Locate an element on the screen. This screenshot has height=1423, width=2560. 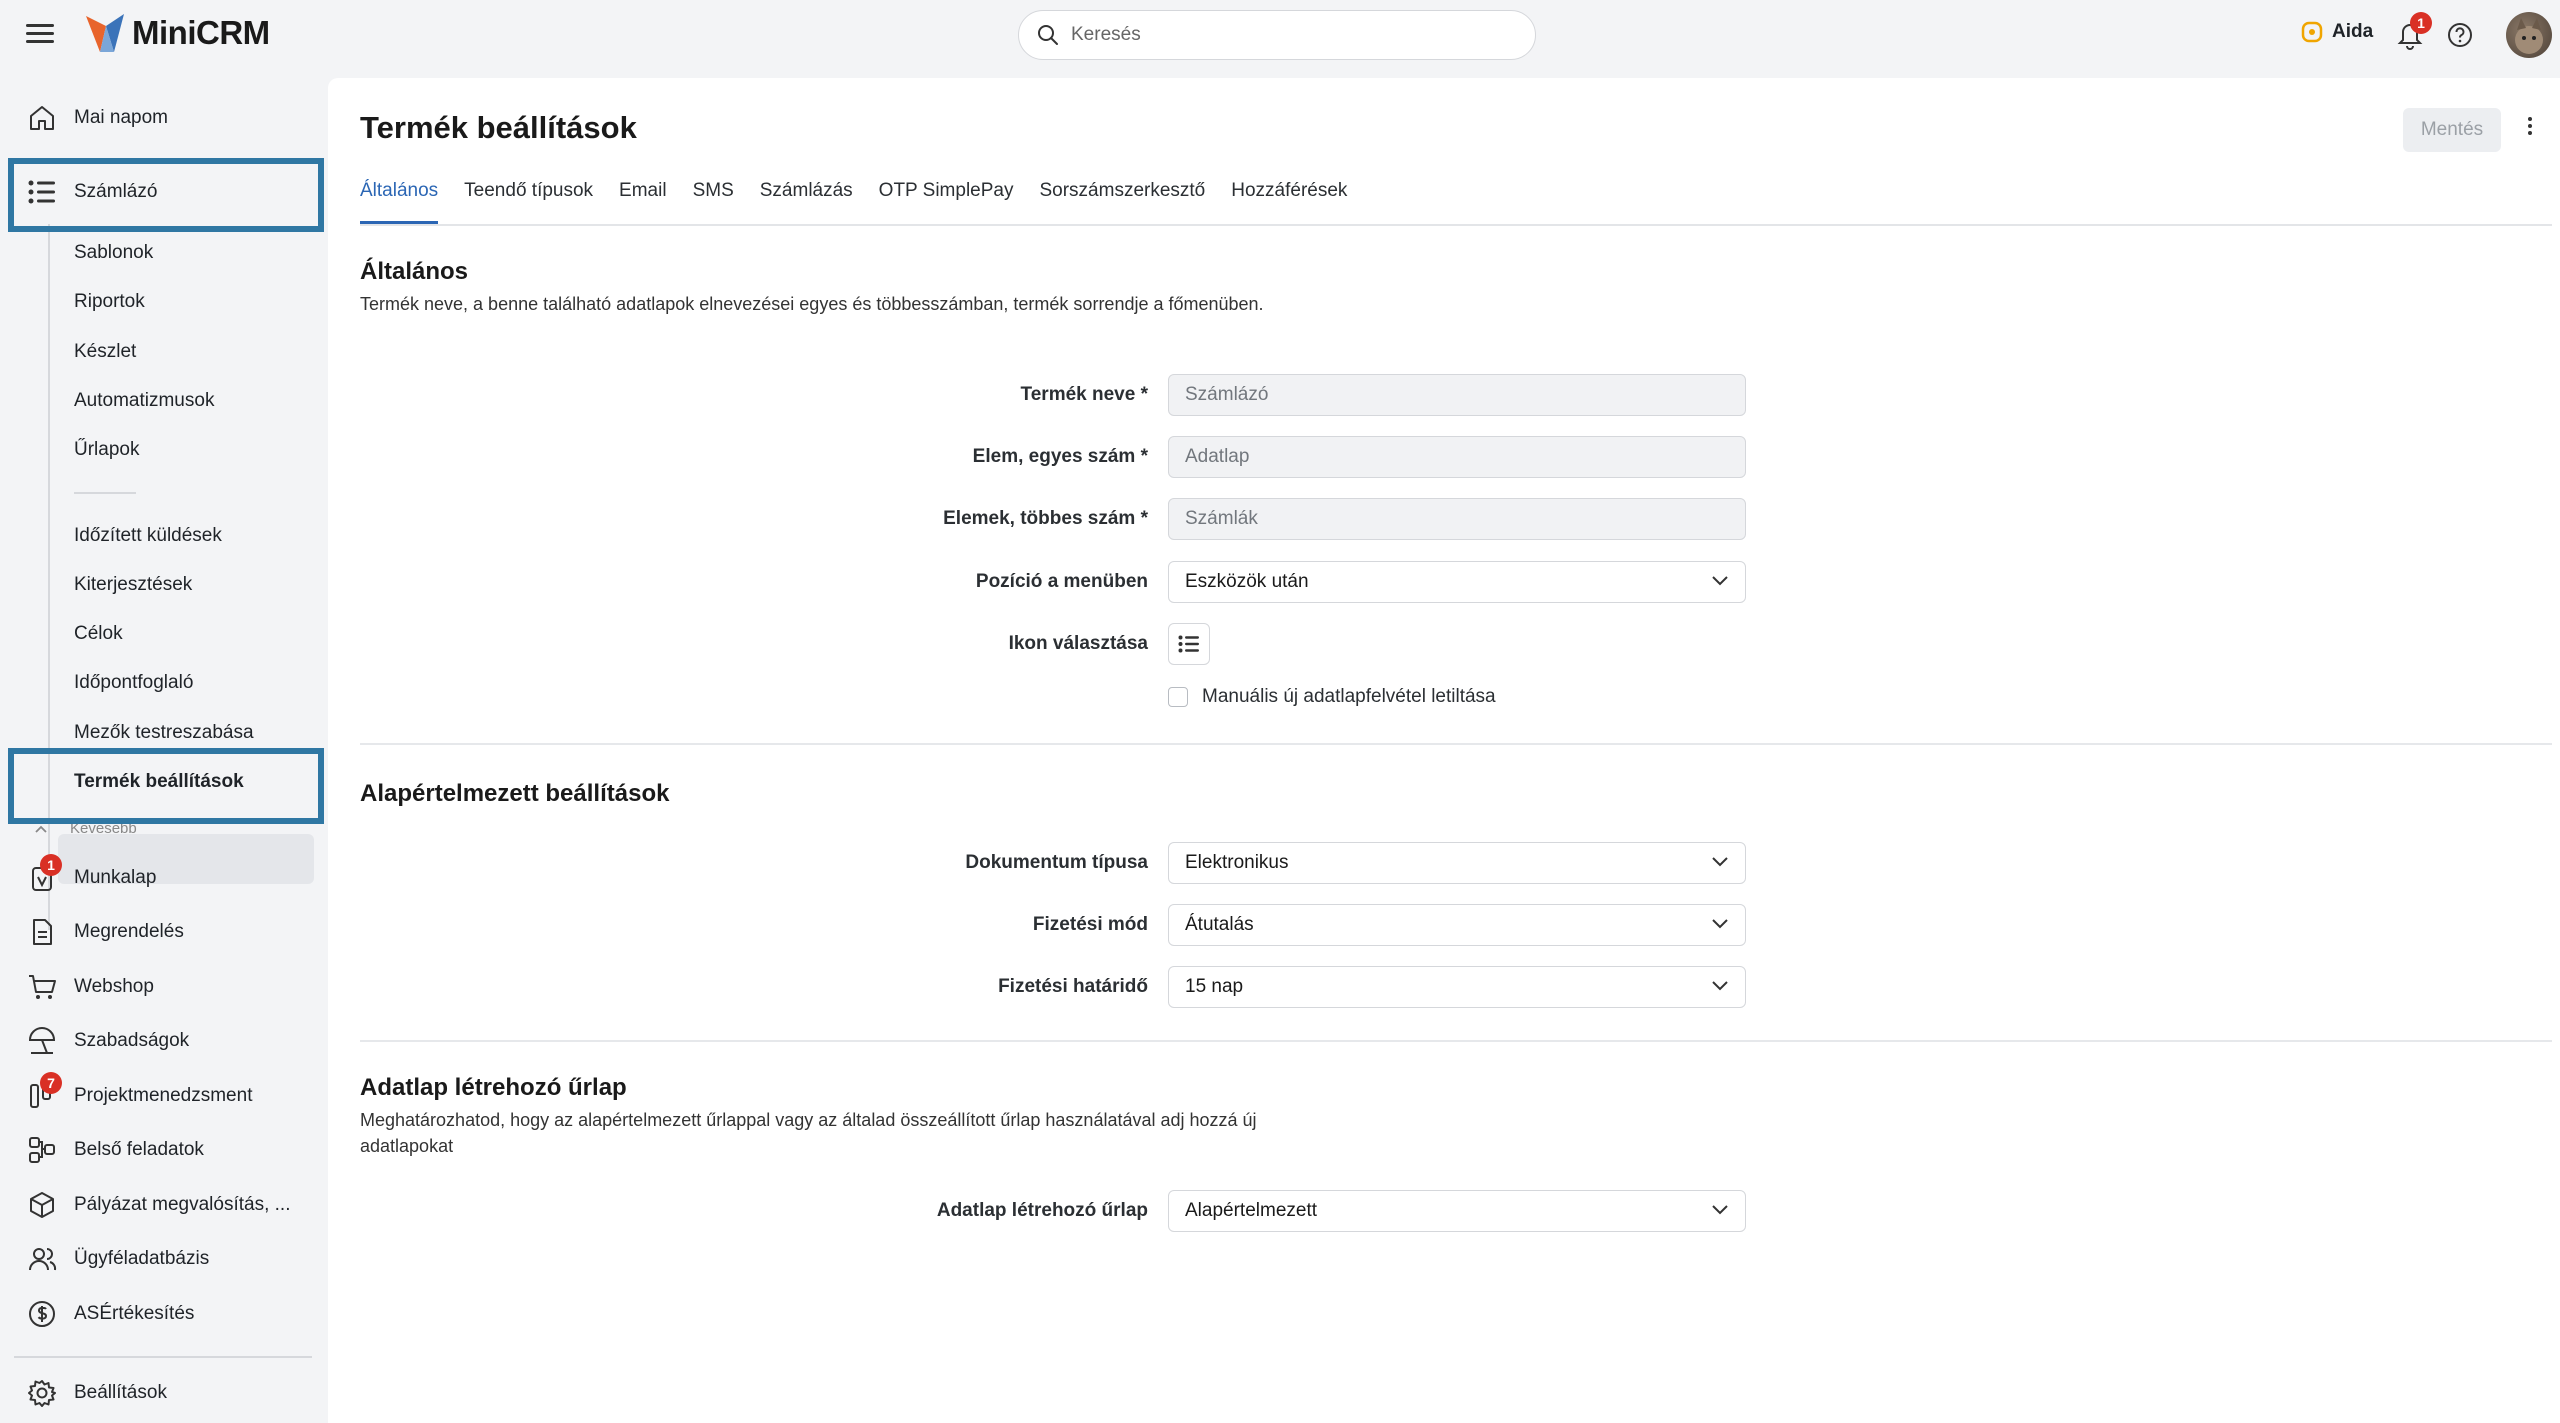
section-divider is located at coordinates (1456, 744).